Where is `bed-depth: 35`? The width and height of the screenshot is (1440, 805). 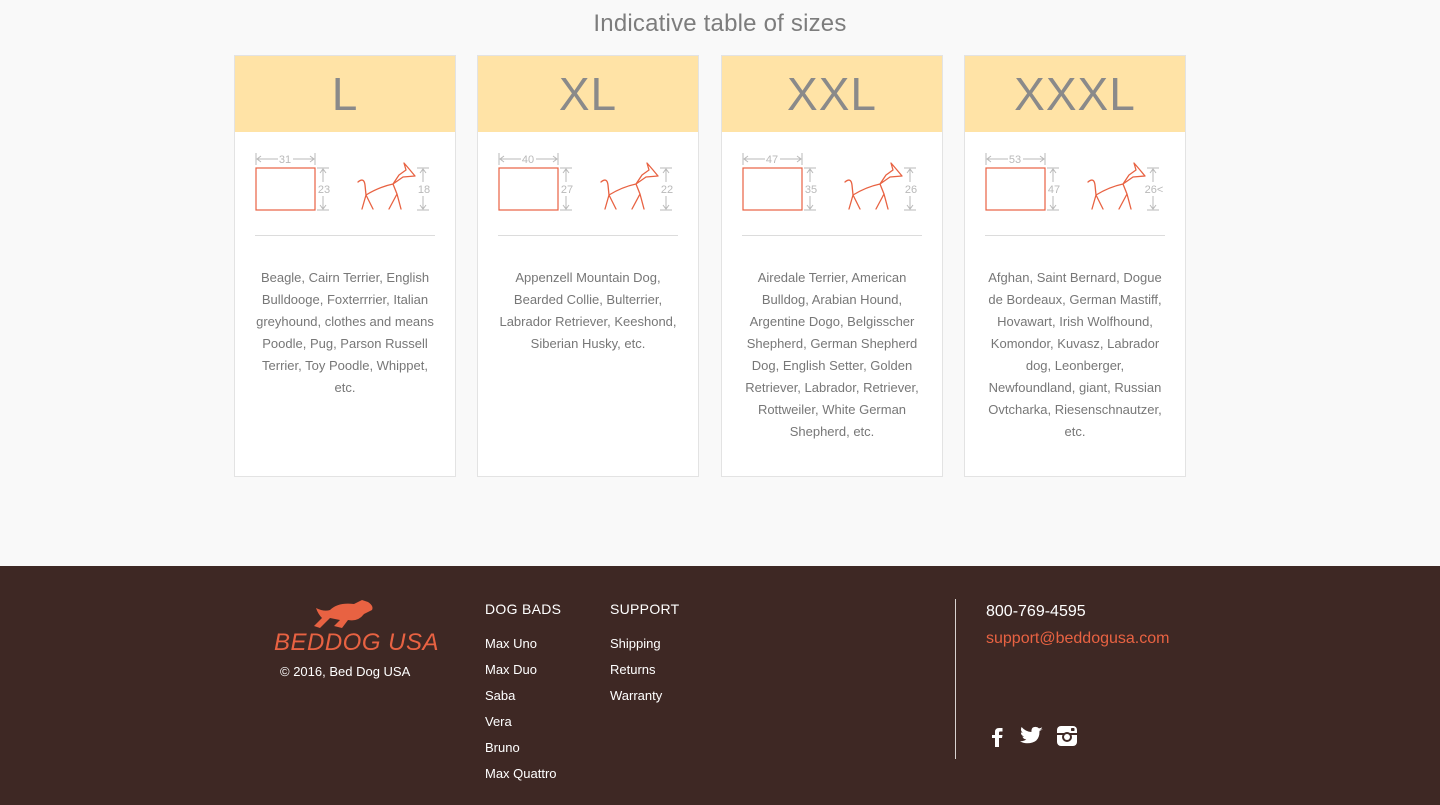 bed-depth: 35 is located at coordinates (811, 190).